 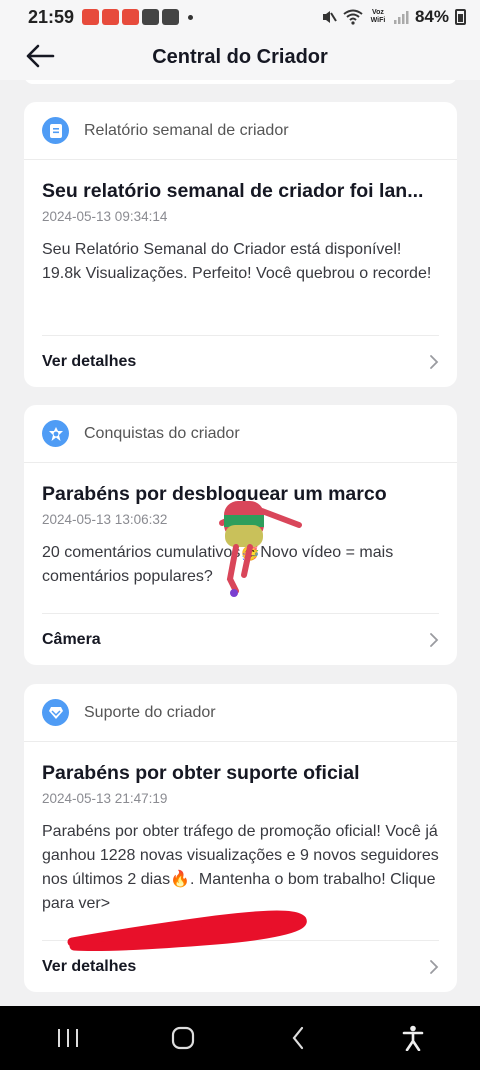 I want to click on card-action-label: Câmera, so click(x=71, y=639).